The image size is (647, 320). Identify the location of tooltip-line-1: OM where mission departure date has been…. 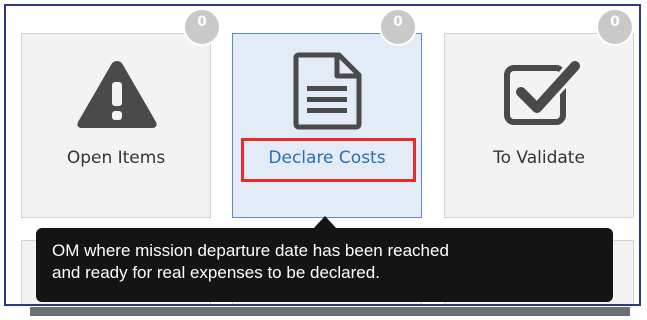
(250, 250).